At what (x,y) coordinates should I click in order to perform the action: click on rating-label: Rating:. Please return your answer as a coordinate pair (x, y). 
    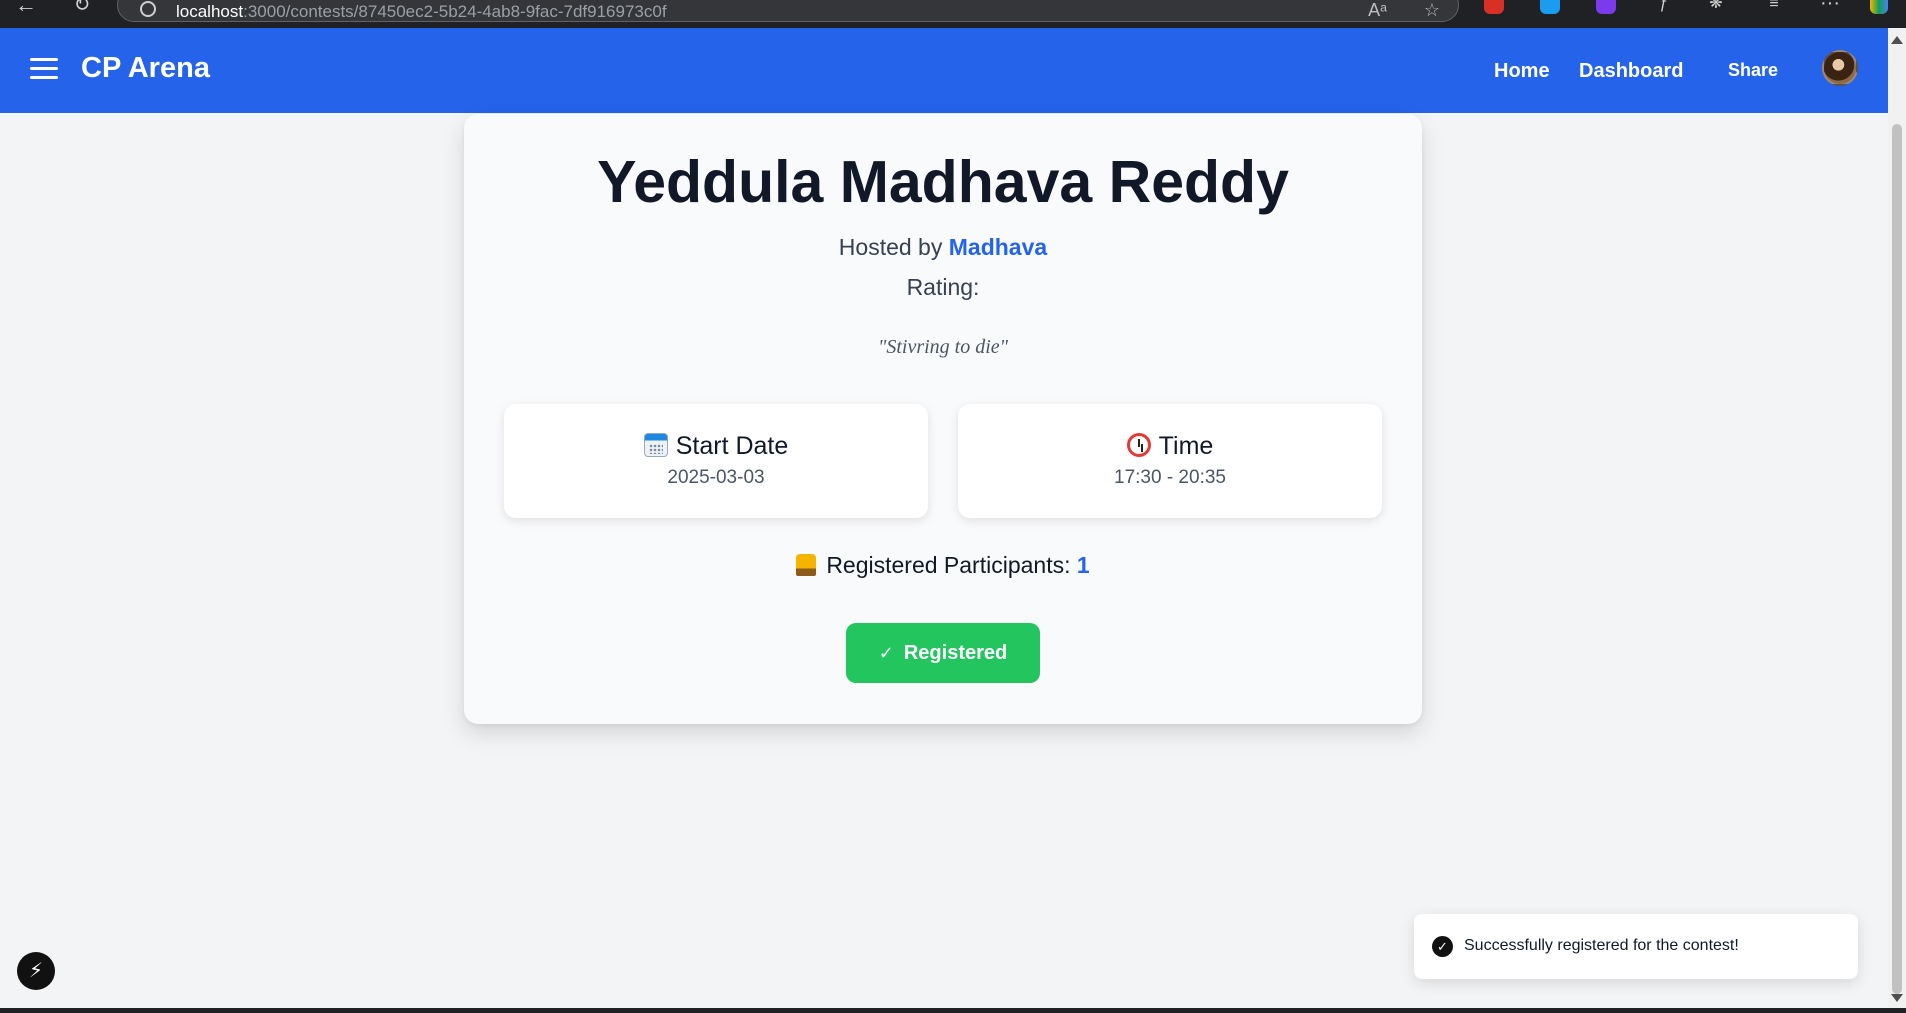
    Looking at the image, I should click on (943, 287).